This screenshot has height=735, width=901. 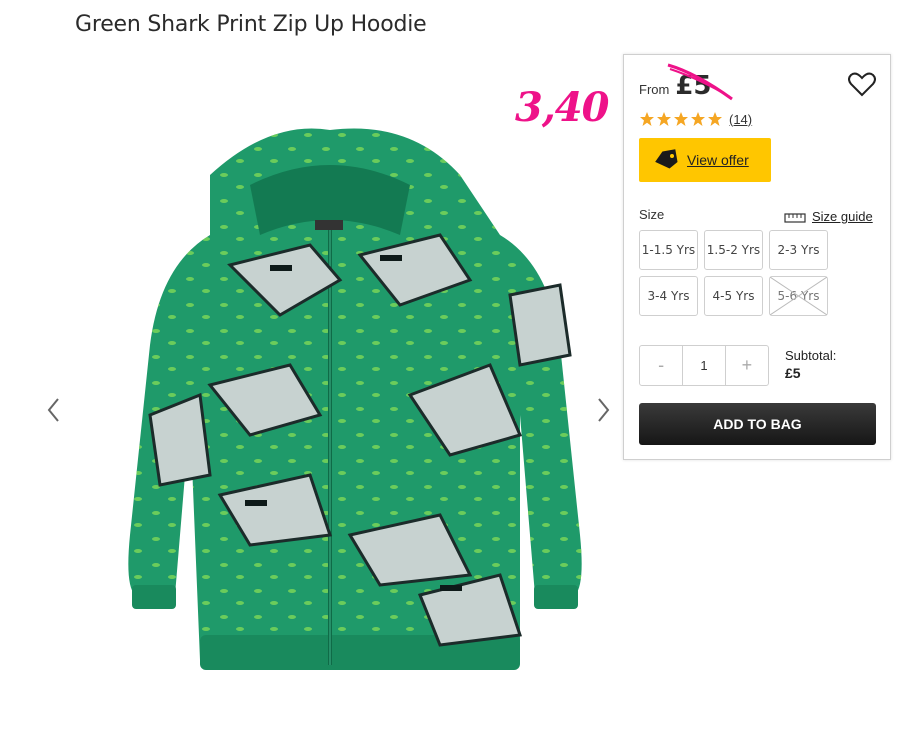 I want to click on add-to-bag-button: ADD TO BAG, so click(x=757, y=424).